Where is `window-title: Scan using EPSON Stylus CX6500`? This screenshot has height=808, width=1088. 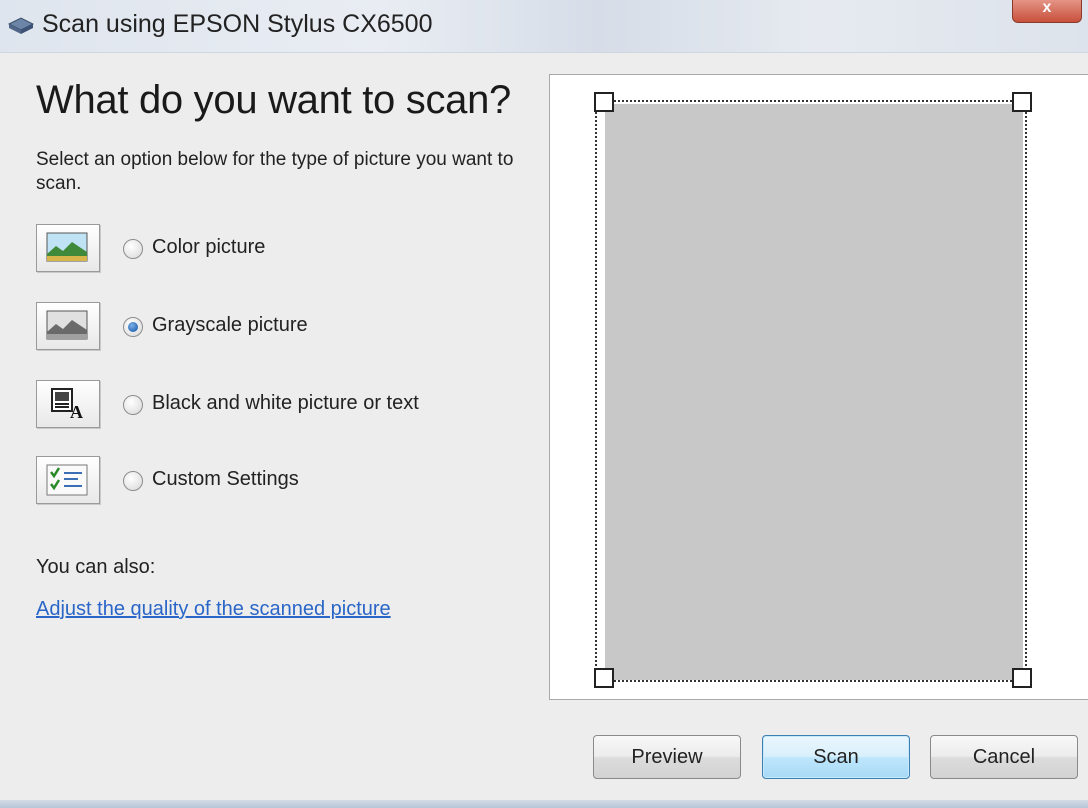 window-title: Scan using EPSON Stylus CX6500 is located at coordinates (237, 24).